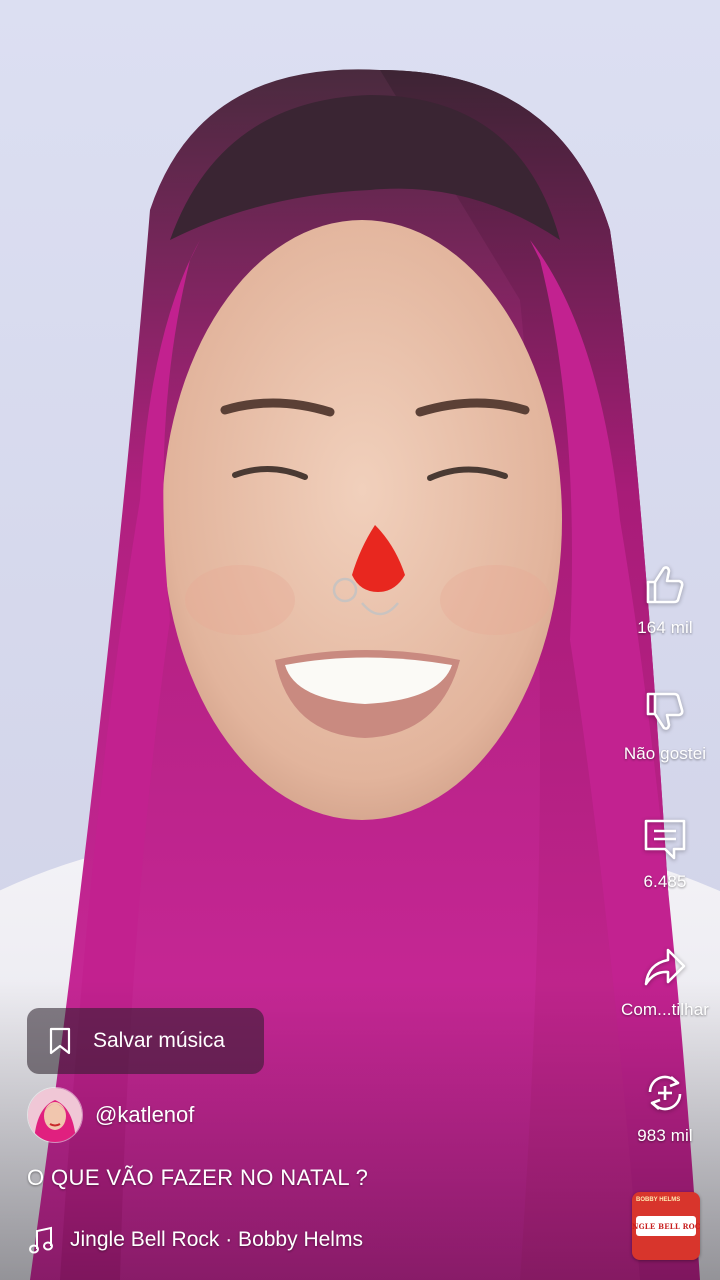  What do you see at coordinates (41, 1240) in the screenshot?
I see `music-note-icon` at bounding box center [41, 1240].